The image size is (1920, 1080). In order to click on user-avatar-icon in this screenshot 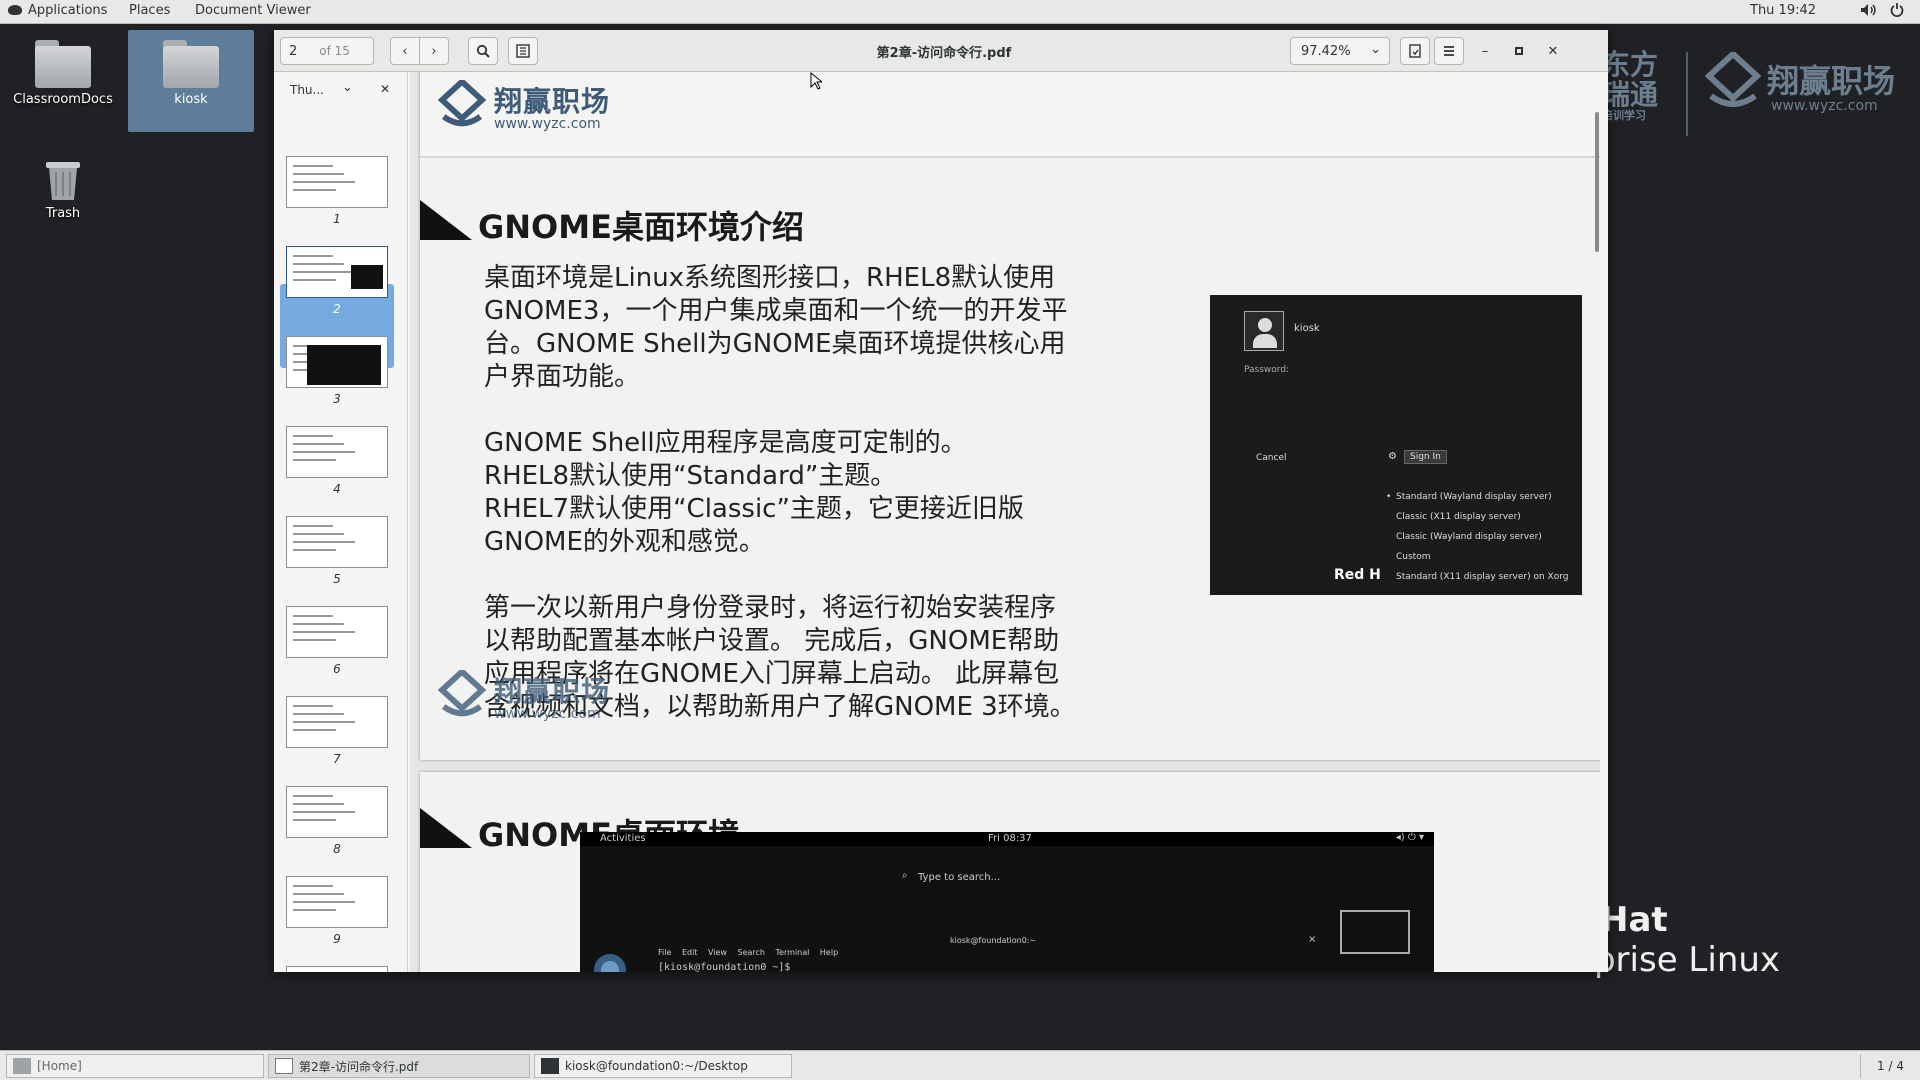, I will do `click(1264, 331)`.